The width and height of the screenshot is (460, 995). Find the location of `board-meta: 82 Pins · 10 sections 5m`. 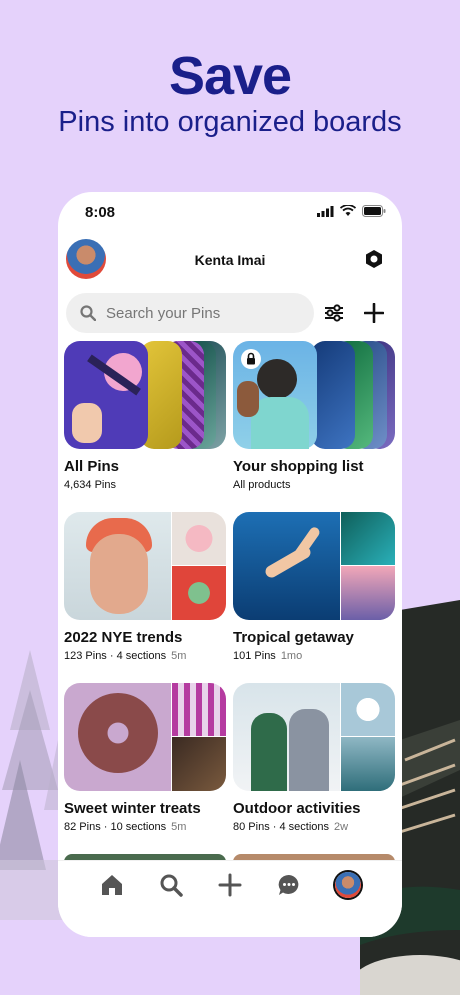

board-meta: 82 Pins · 10 sections 5m is located at coordinates (125, 827).